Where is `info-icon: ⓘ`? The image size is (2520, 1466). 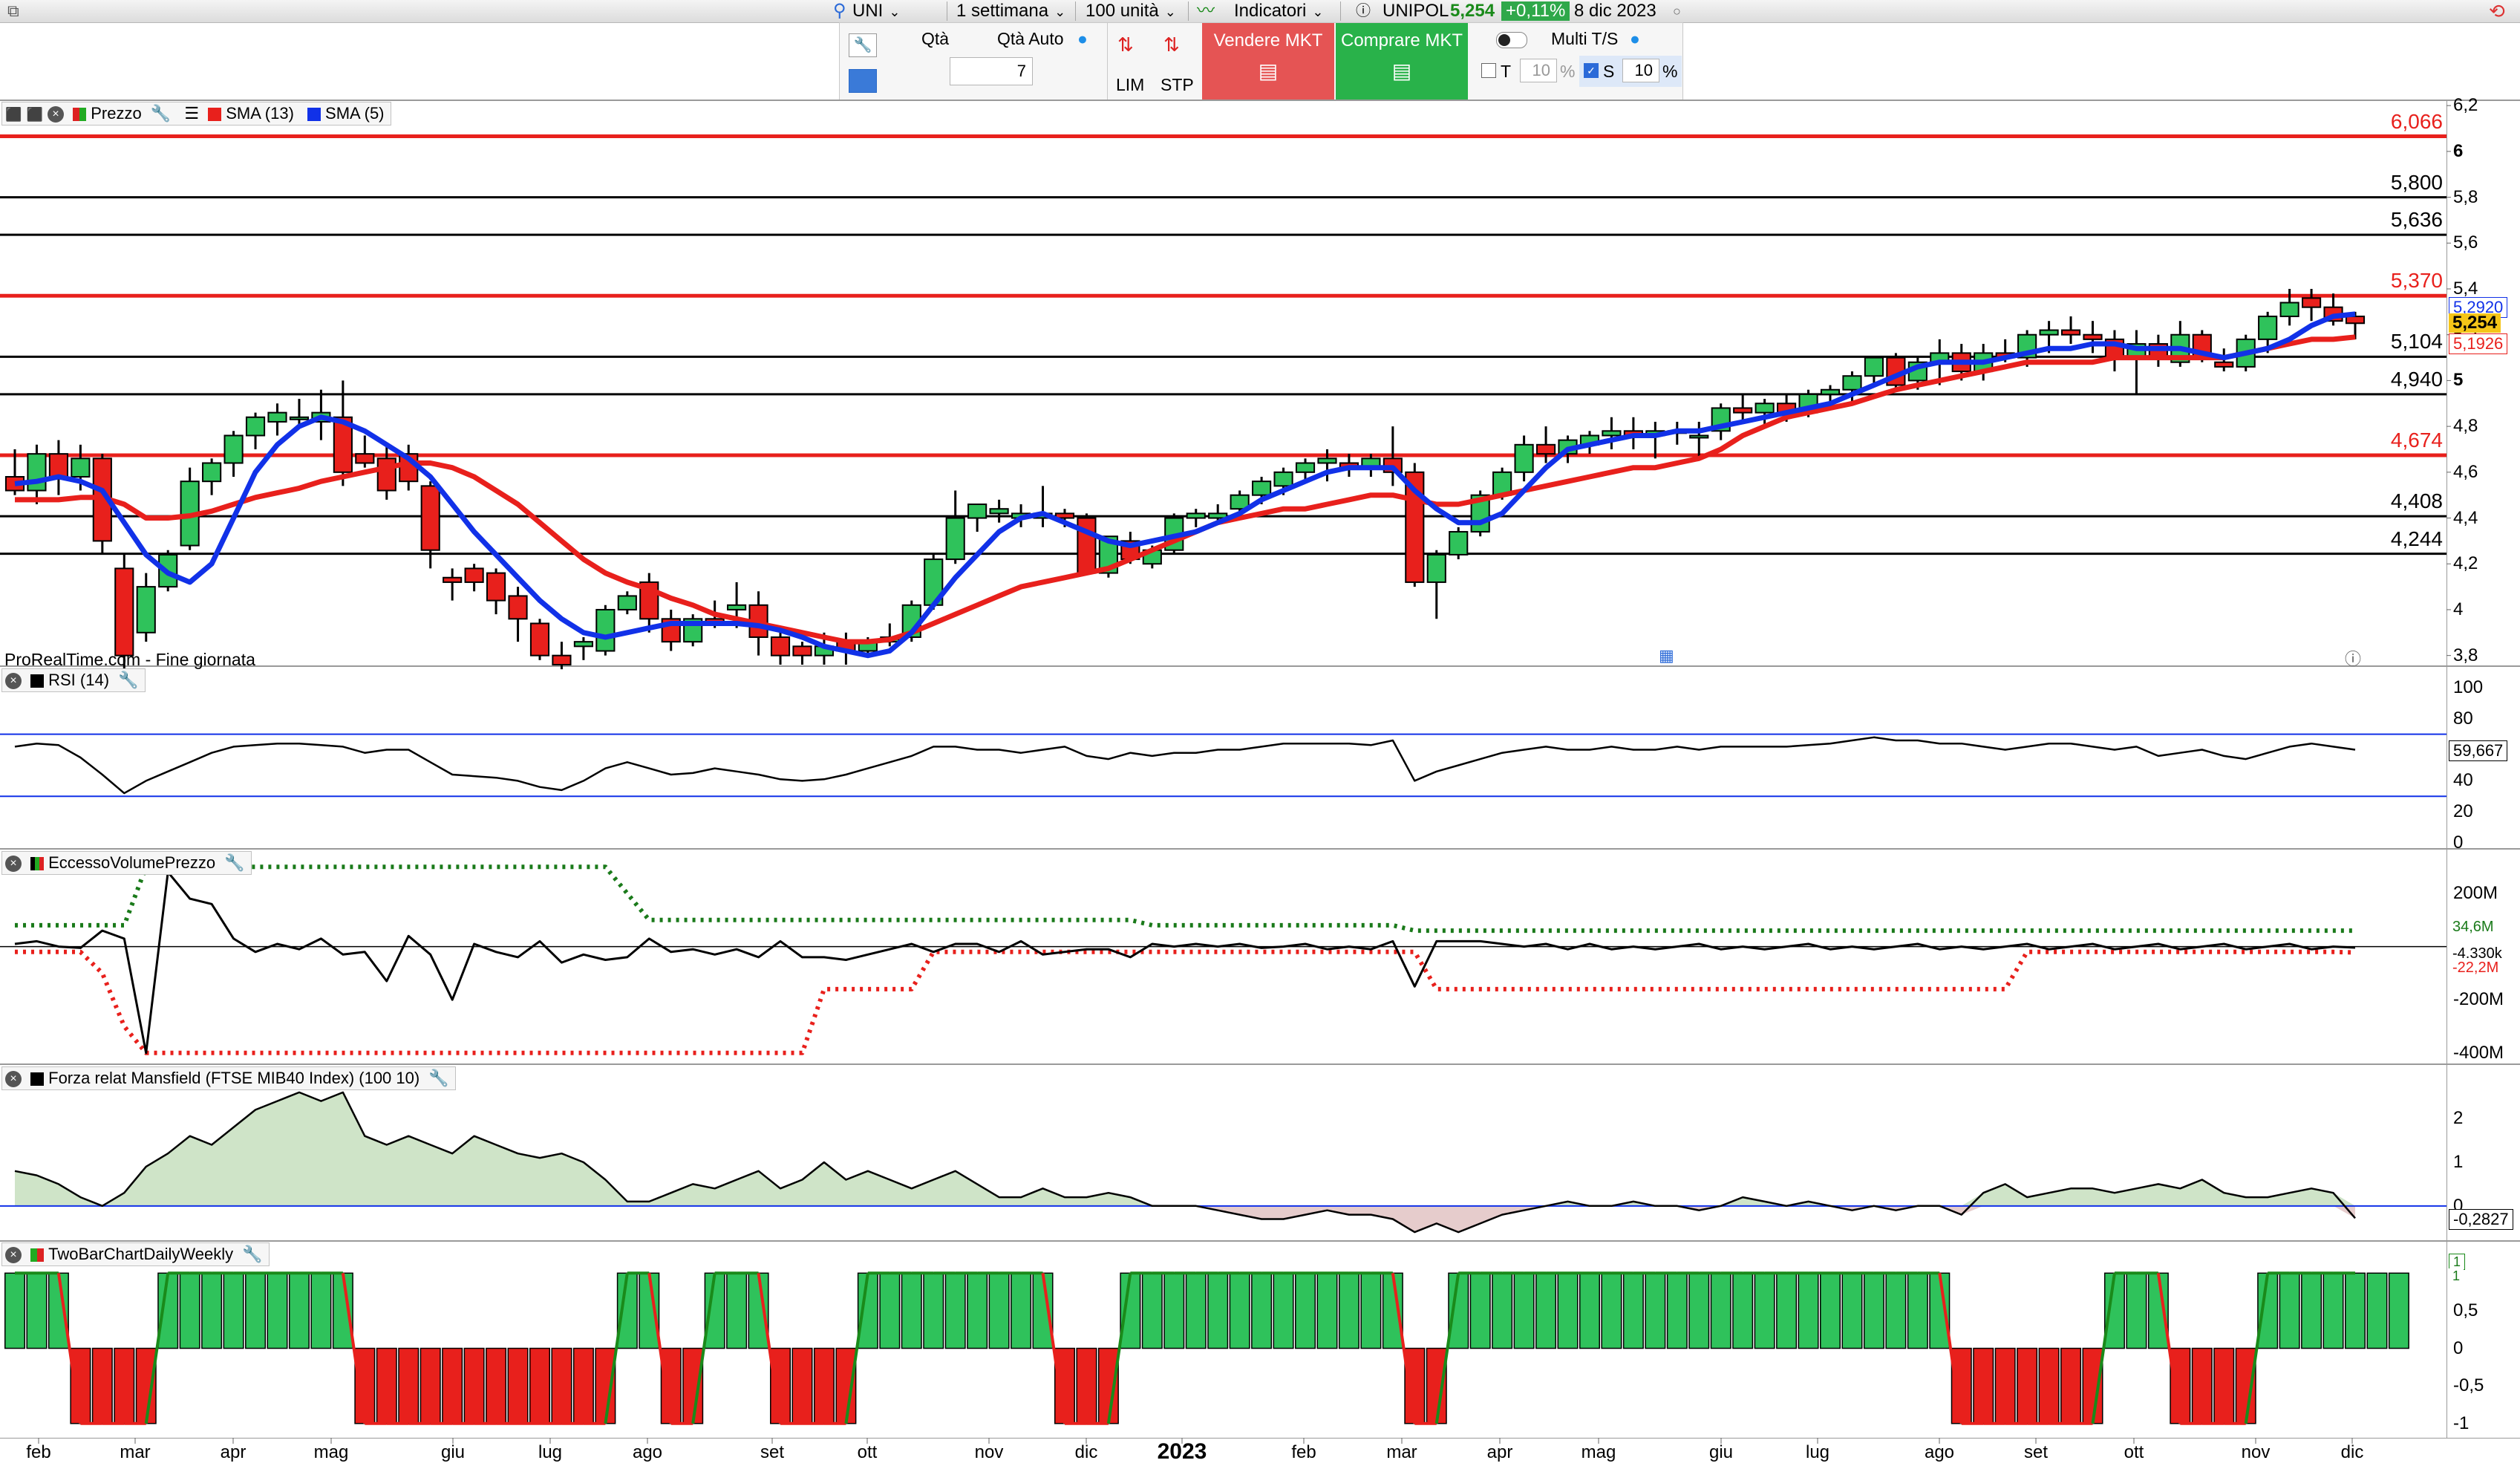 info-icon: ⓘ is located at coordinates (2353, 658).